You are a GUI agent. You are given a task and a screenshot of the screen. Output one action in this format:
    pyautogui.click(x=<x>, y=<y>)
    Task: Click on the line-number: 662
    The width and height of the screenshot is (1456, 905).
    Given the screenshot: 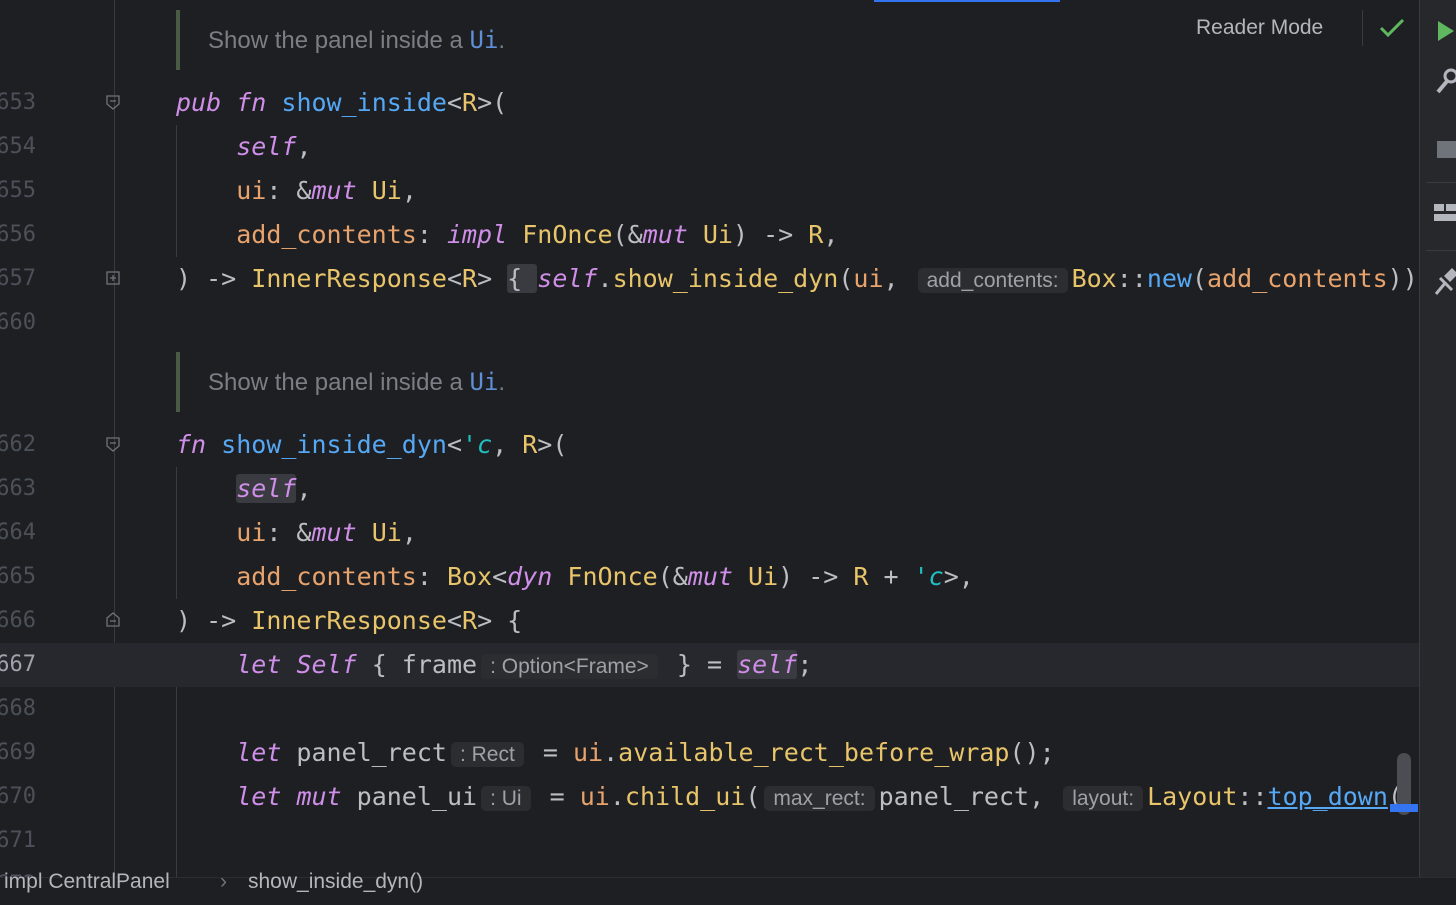 What is the action you would take?
    pyautogui.click(x=18, y=444)
    